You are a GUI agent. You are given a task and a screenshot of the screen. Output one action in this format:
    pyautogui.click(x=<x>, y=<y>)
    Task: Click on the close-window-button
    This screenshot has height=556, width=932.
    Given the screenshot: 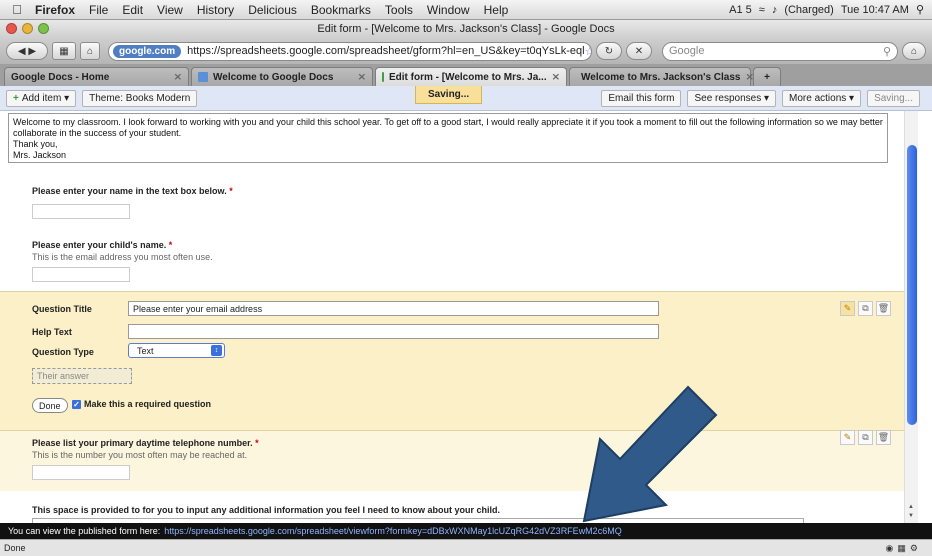 What is the action you would take?
    pyautogui.click(x=11, y=28)
    